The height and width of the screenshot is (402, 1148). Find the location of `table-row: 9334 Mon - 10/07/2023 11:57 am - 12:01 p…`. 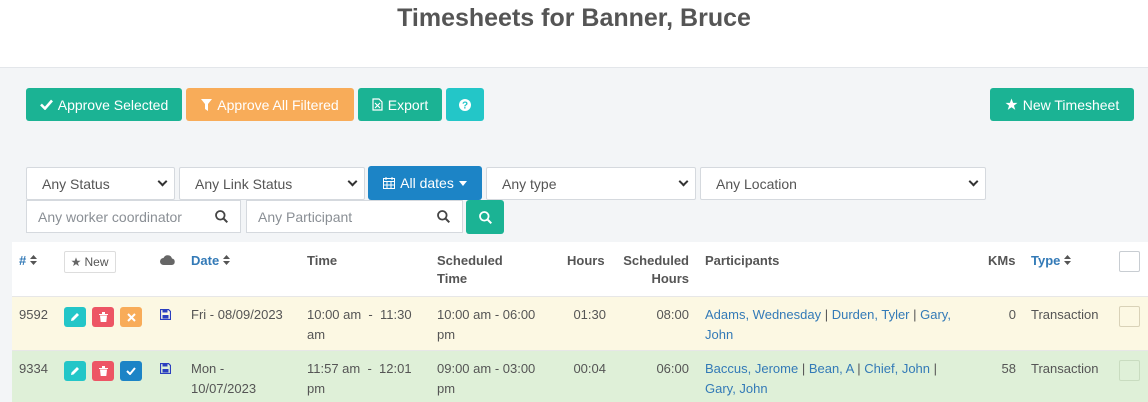

table-row: 9334 Mon - 10/07/2023 11:57 am - 12:01 p… is located at coordinates (580, 376).